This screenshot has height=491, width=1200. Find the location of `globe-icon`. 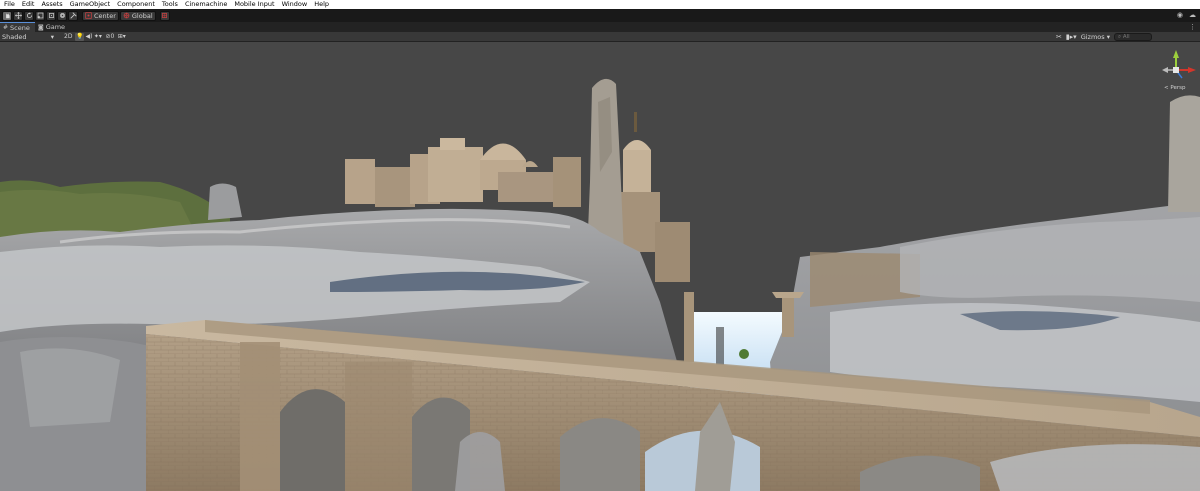

globe-icon is located at coordinates (126, 15).